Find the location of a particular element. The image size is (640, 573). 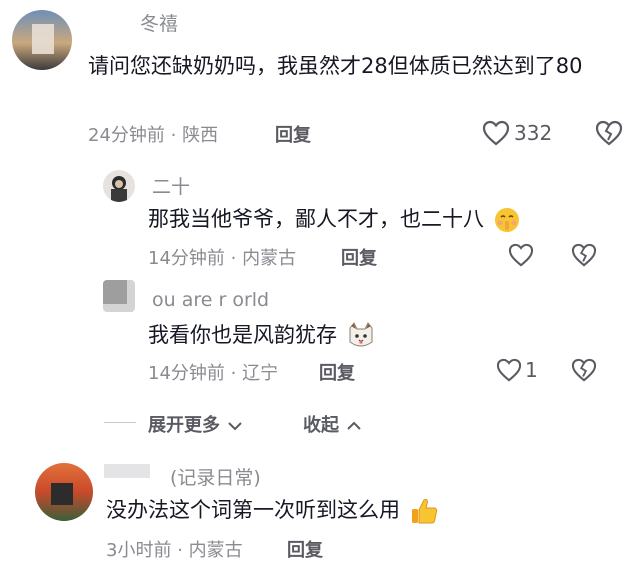

reply-location: 辽宁 is located at coordinates (260, 373).